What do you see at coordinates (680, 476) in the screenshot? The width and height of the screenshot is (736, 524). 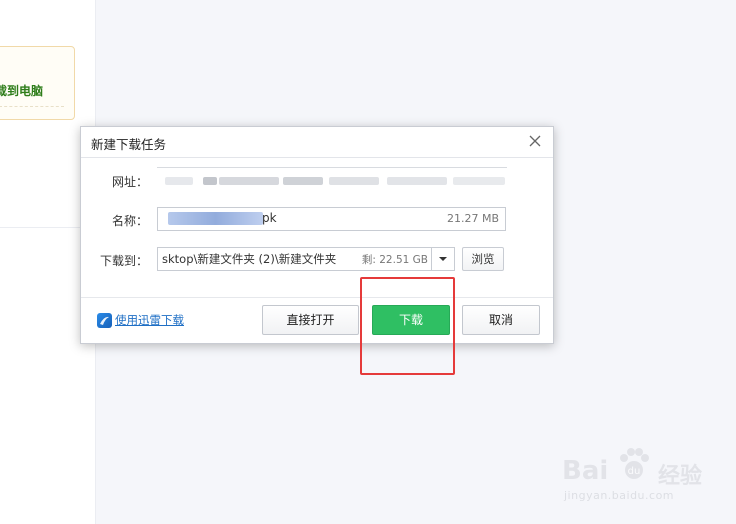 I see `watermark-jingyan: 经验` at bounding box center [680, 476].